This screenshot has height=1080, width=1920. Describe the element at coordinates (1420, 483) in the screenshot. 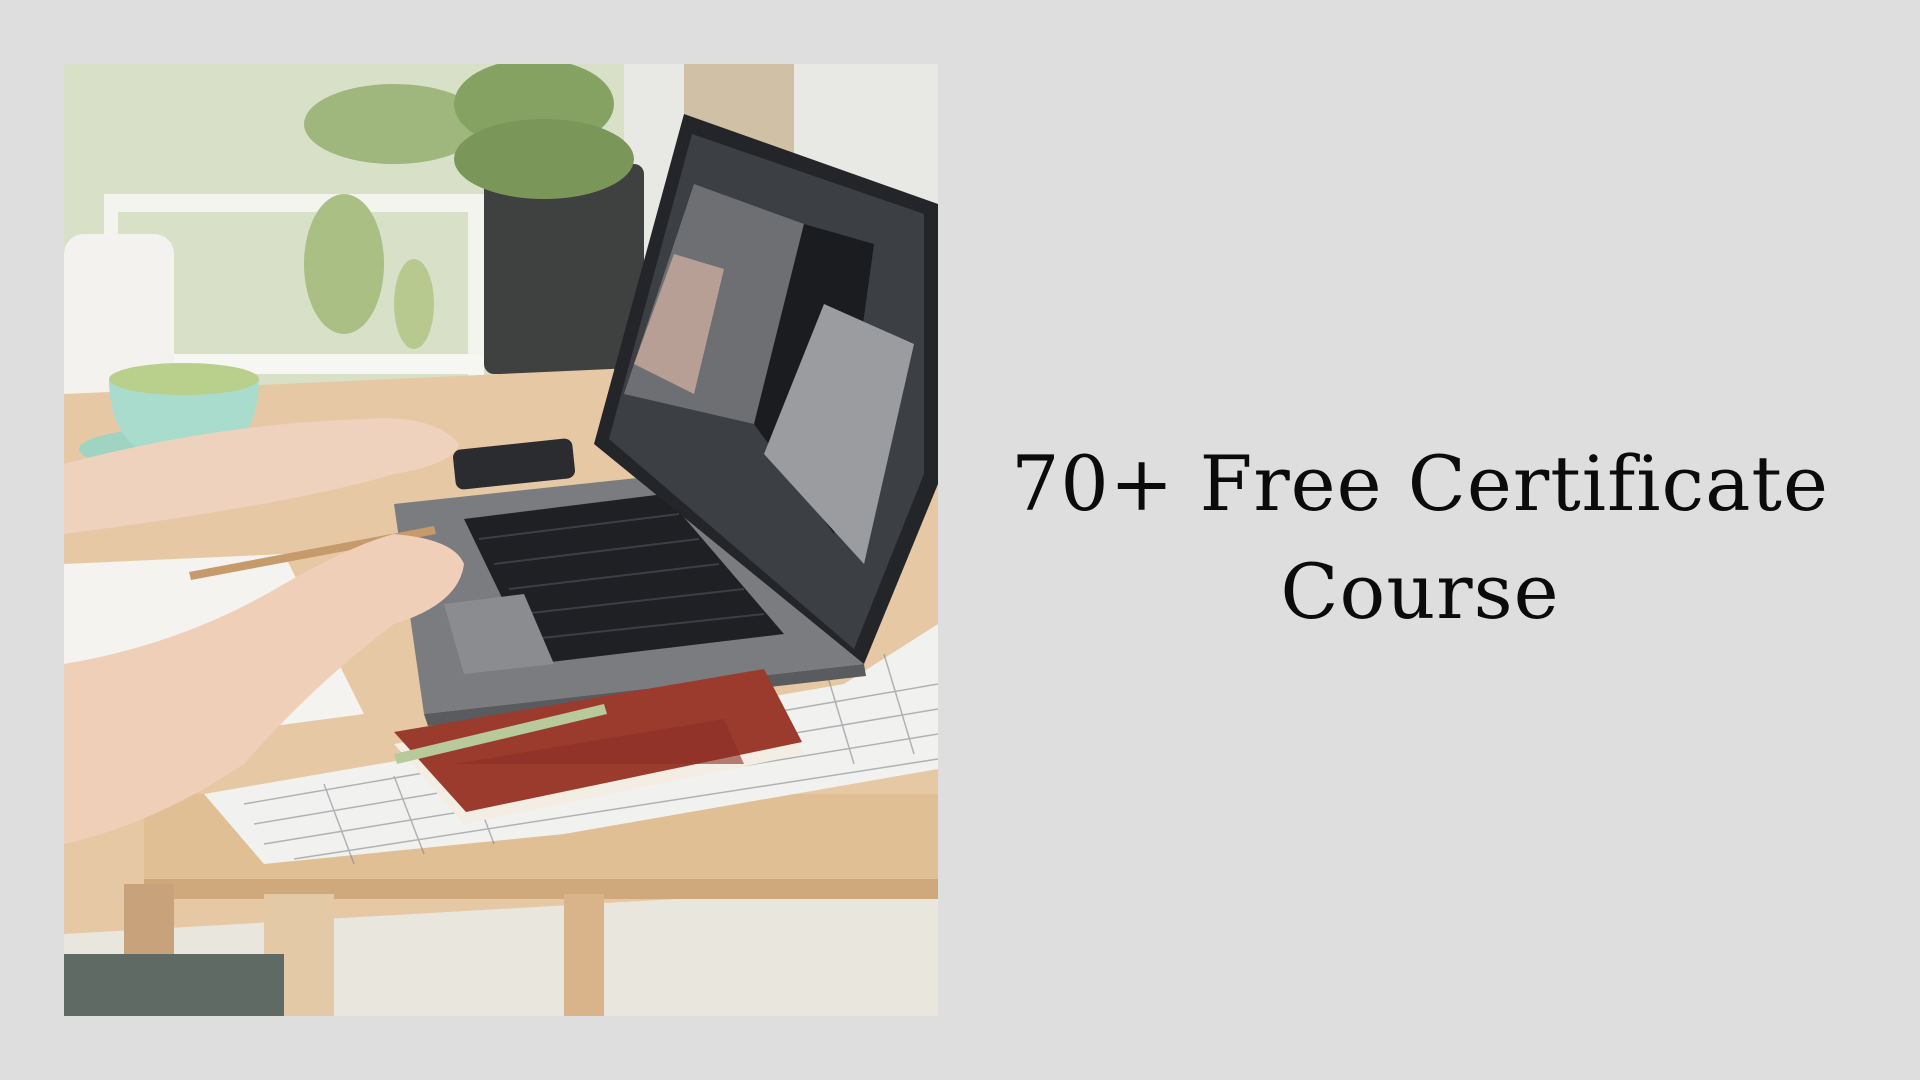

I see `headline-line-1: 70+ Free Certificate` at that location.